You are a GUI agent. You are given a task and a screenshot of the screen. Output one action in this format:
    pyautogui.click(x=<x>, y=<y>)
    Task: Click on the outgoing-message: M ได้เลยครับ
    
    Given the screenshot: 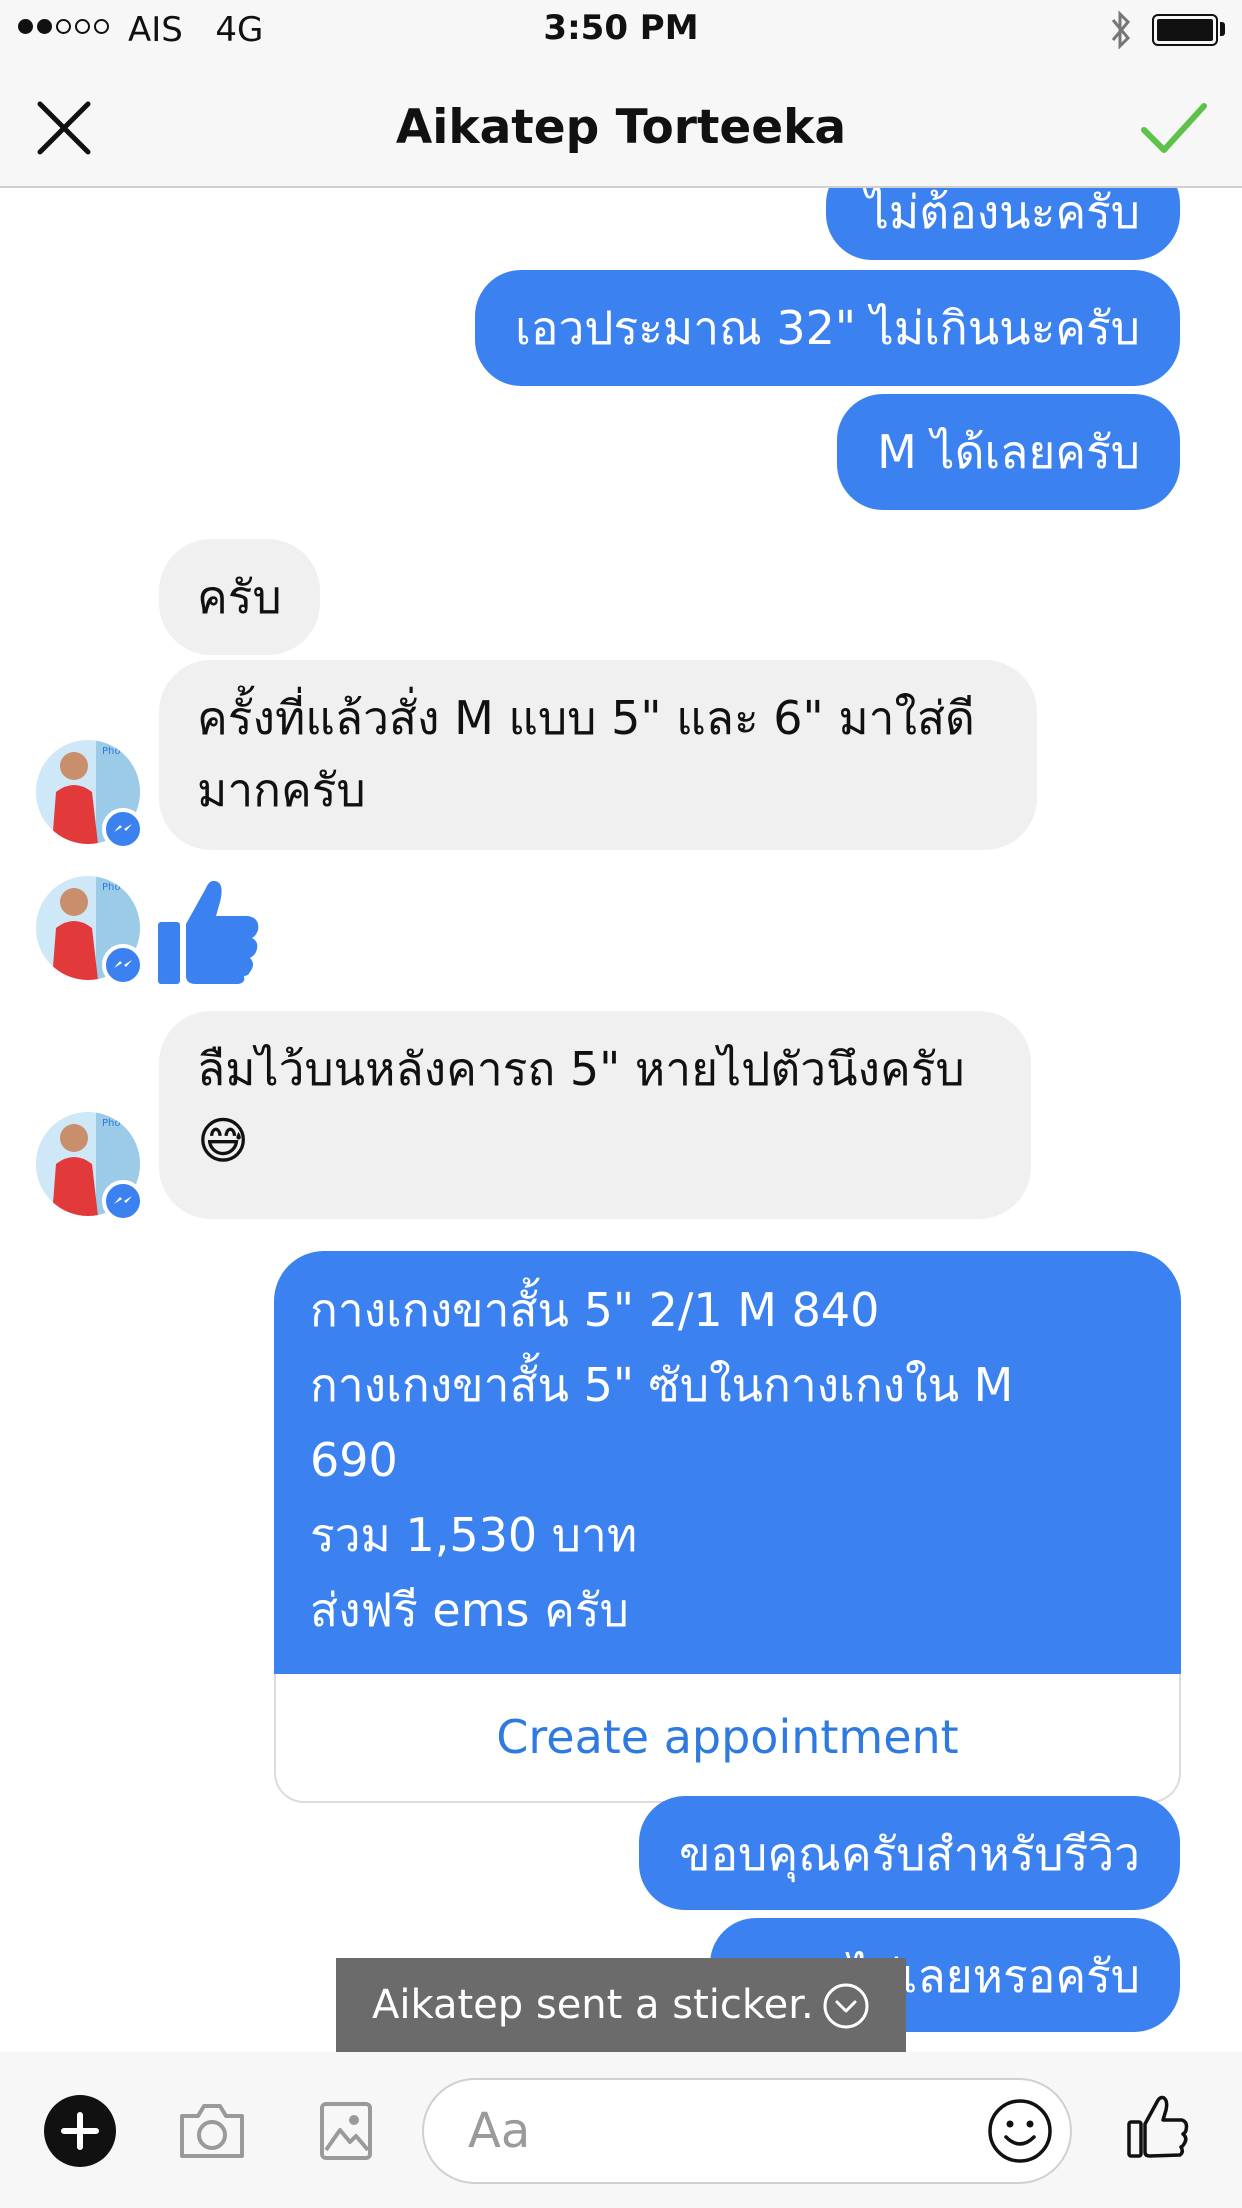 What is the action you would take?
    pyautogui.click(x=1008, y=452)
    